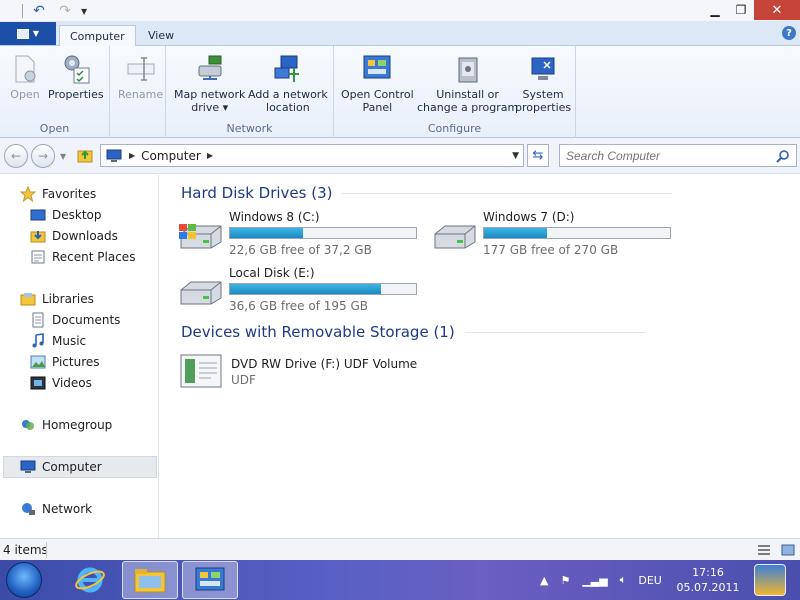 Image resolution: width=800 pixels, height=600 pixels. Describe the element at coordinates (84, 11) in the screenshot. I see `qat-dropdown-icon: ▼` at that location.